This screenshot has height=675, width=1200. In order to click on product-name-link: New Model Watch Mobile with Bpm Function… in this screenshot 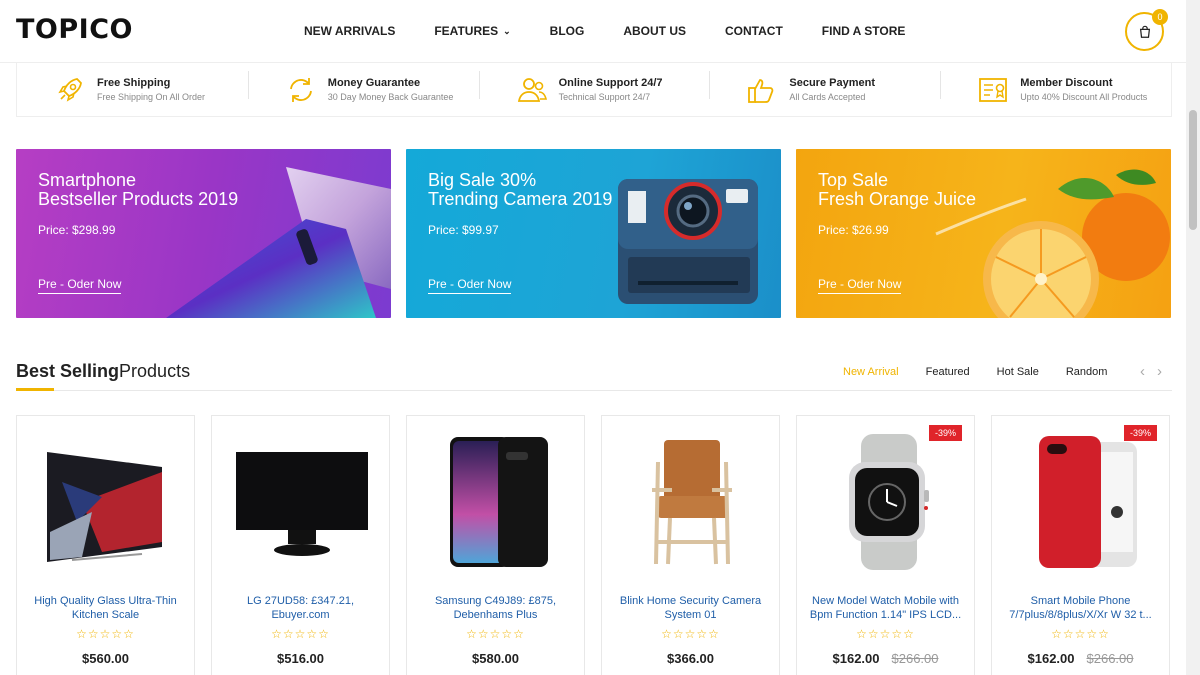, I will do `click(885, 608)`.